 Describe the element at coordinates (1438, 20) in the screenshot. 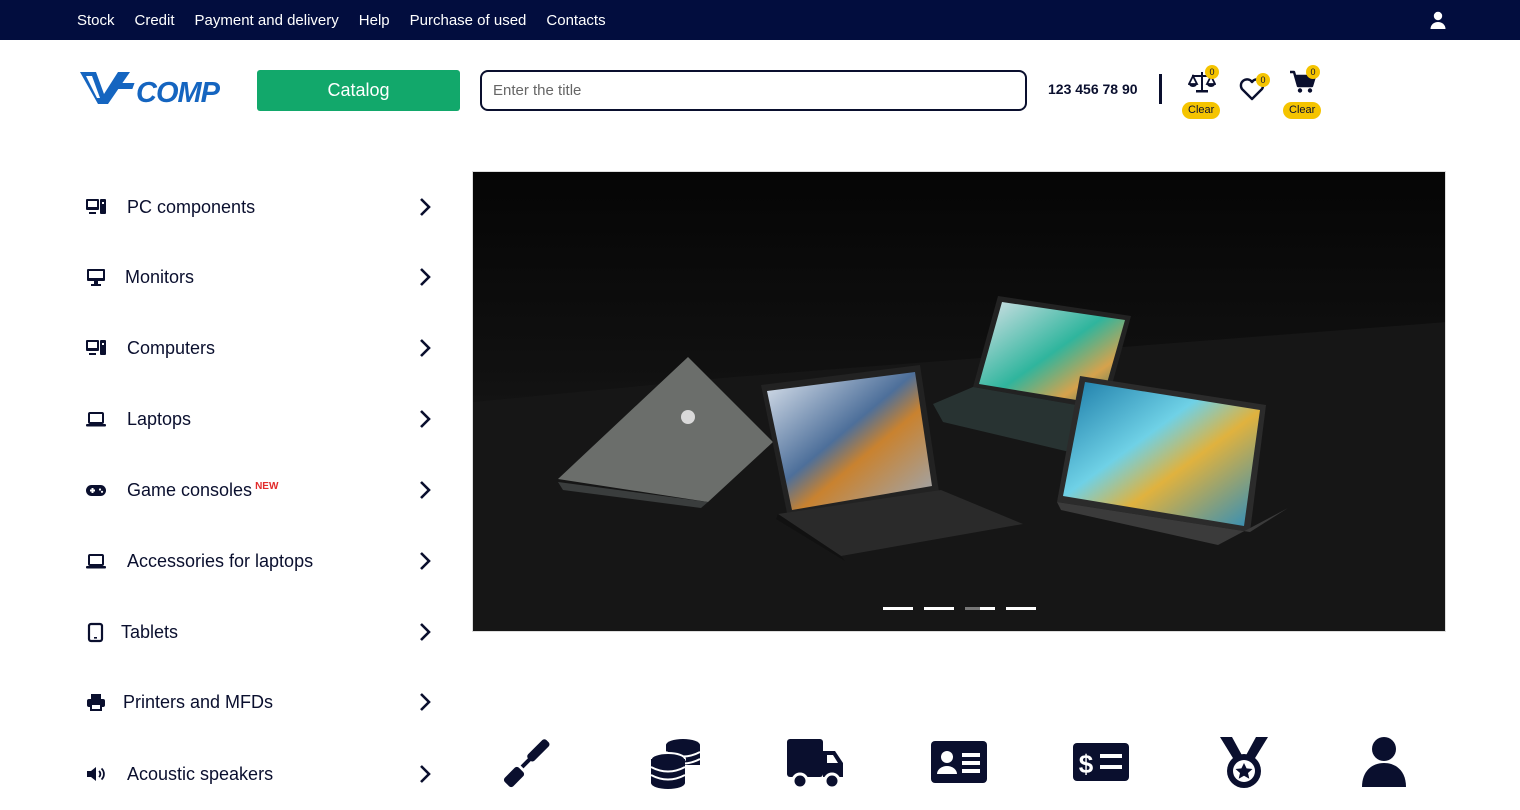

I see `account-icon` at that location.